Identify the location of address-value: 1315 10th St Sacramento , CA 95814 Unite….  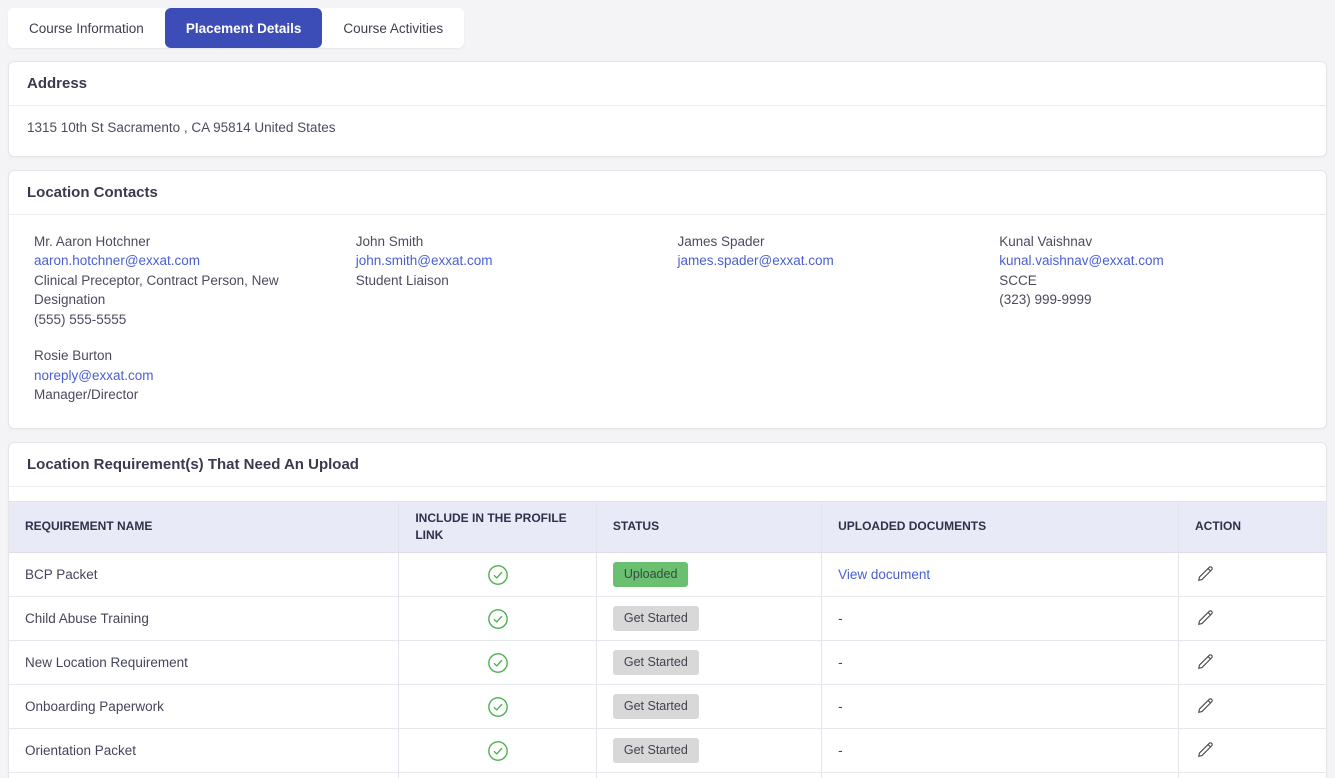
(181, 127).